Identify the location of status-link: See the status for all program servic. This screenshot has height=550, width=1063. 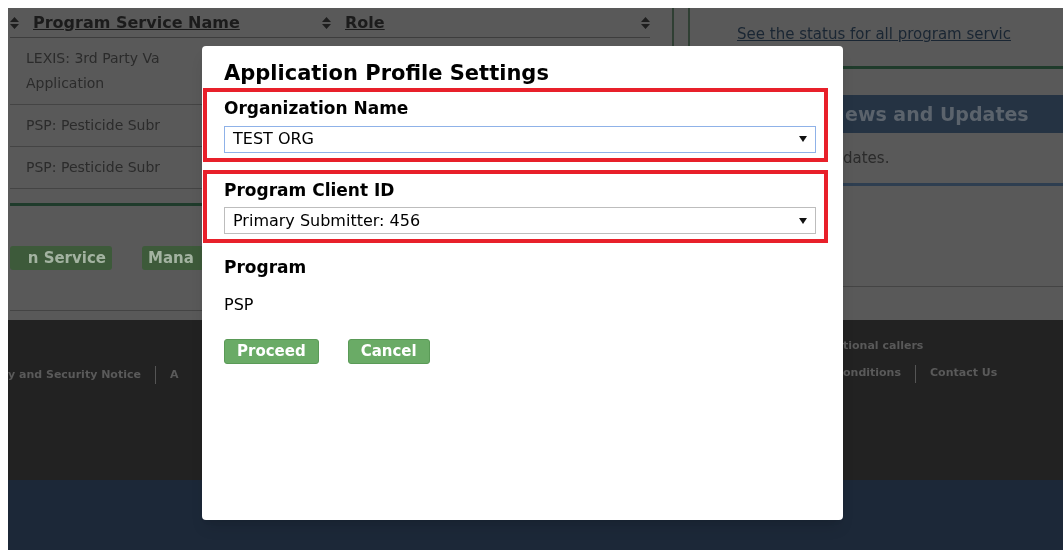
(874, 34).